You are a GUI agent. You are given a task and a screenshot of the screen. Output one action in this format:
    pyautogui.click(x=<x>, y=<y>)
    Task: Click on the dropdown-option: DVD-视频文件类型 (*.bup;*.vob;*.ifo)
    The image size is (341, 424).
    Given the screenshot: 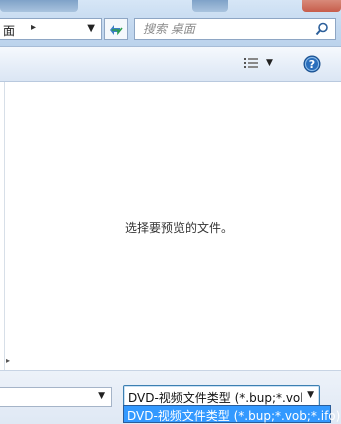 What is the action you would take?
    pyautogui.click(x=233, y=415)
    